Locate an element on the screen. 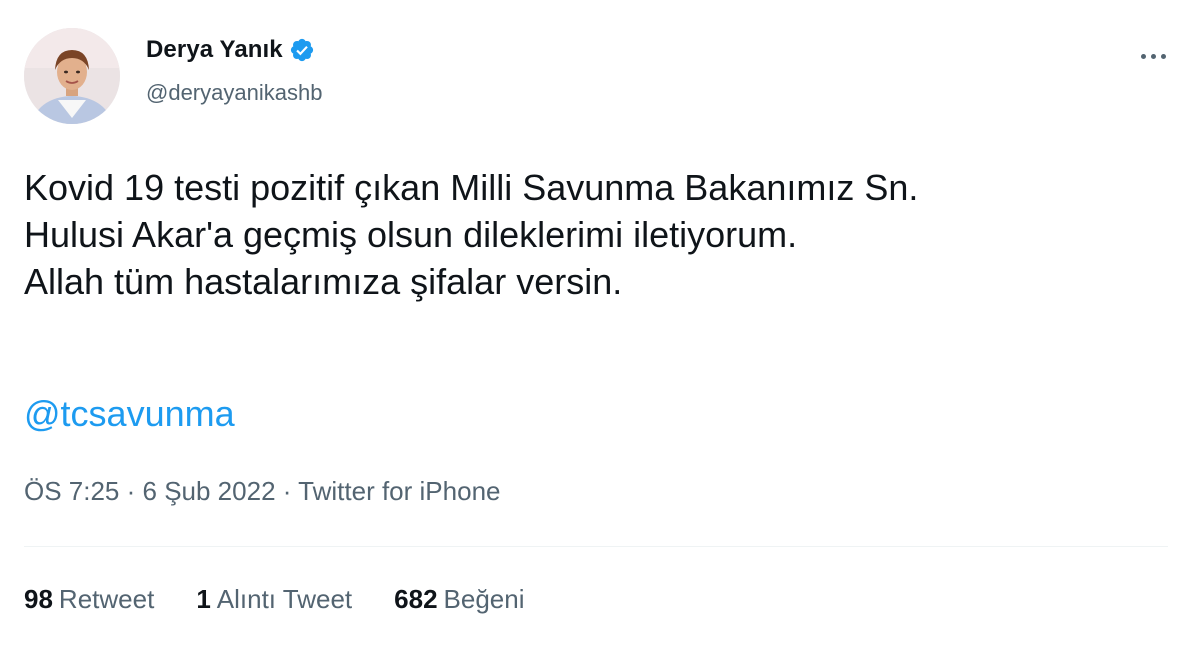  author-handle: @deryayanikashb is located at coordinates (234, 93).